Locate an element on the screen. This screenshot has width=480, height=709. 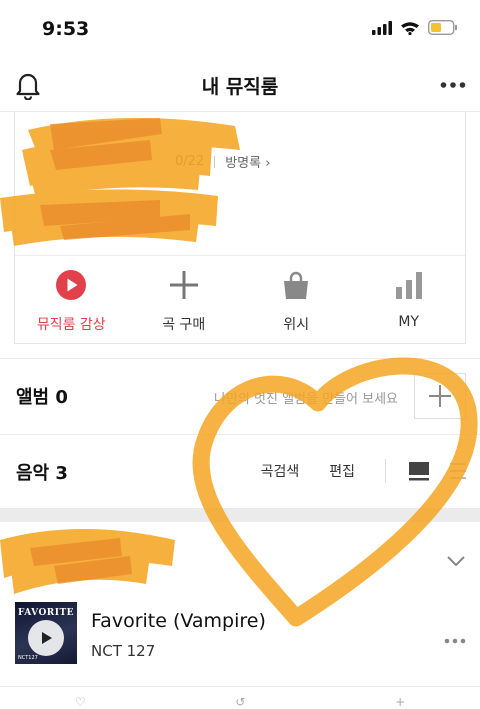
song-artist: NCT 127 is located at coordinates (123, 651).